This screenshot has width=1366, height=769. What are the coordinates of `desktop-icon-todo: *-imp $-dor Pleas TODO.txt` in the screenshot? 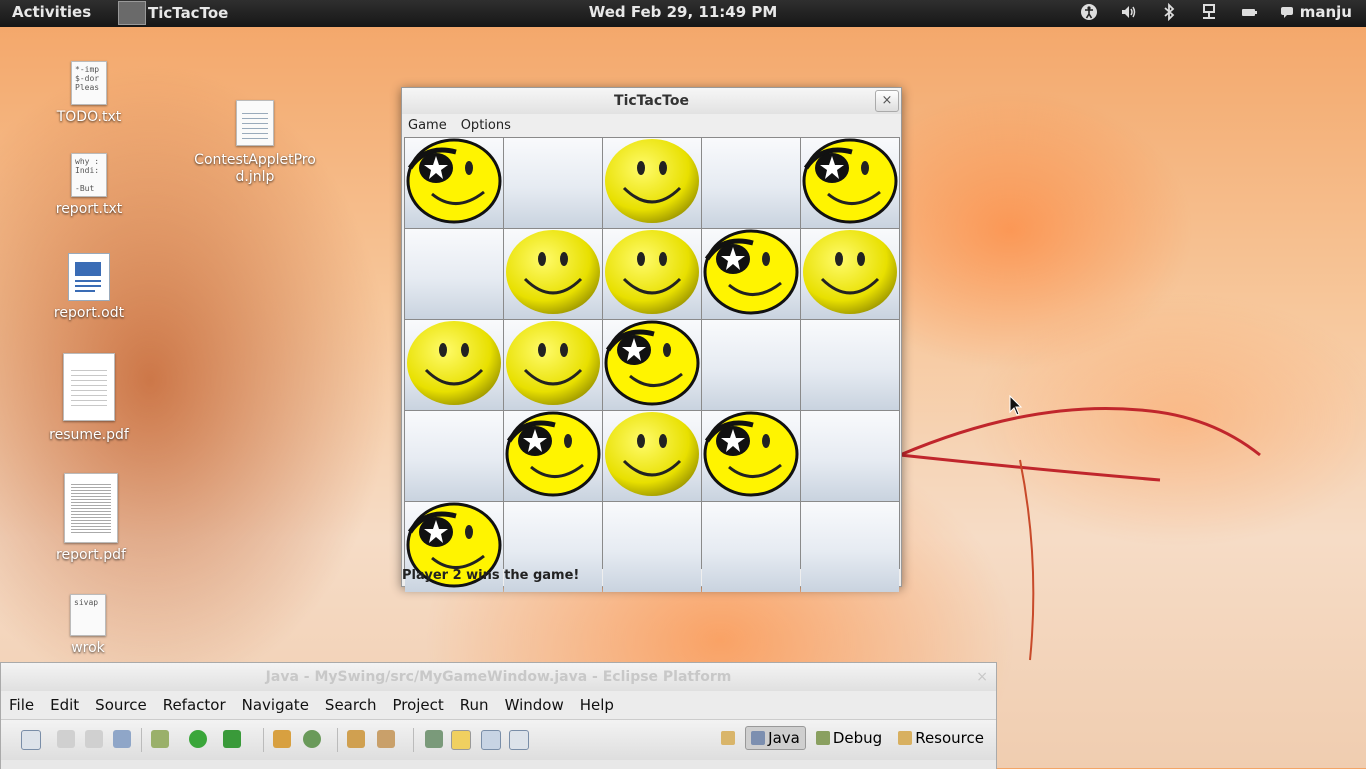 It's located at (89, 93).